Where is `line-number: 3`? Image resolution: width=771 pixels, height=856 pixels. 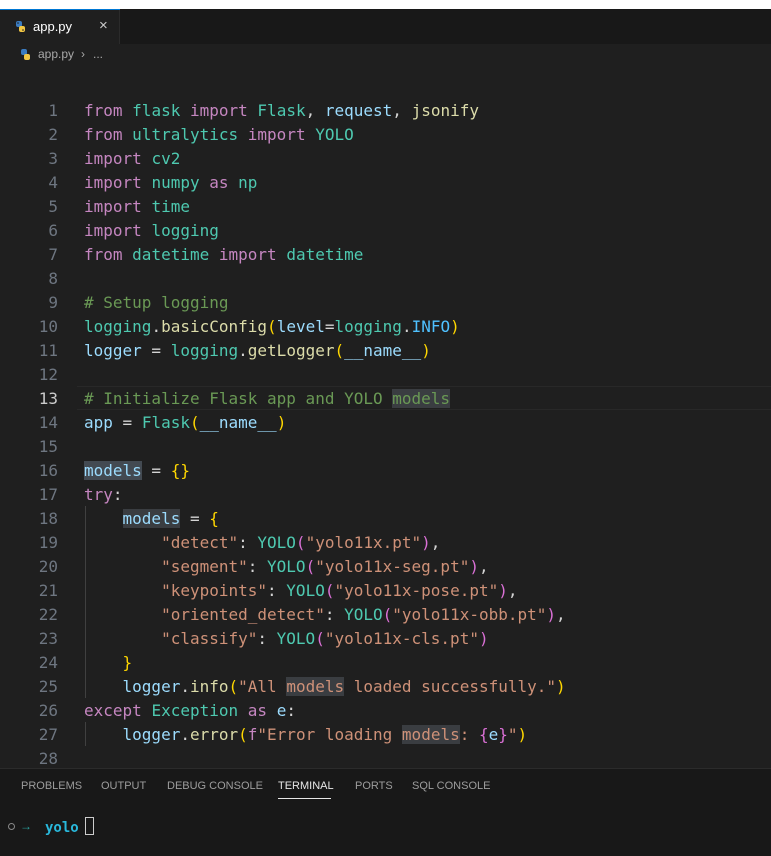
line-number: 3 is located at coordinates (53, 158).